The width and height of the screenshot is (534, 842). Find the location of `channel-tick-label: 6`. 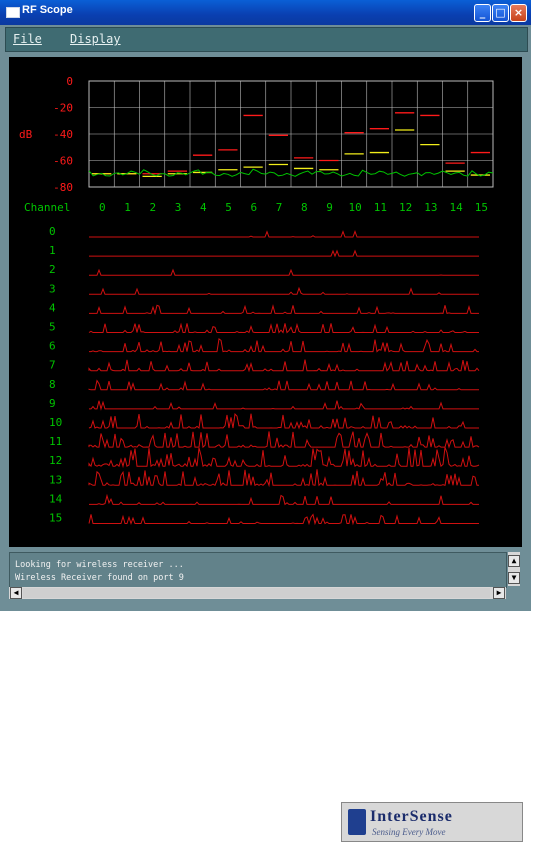

channel-tick-label: 6 is located at coordinates (254, 207).